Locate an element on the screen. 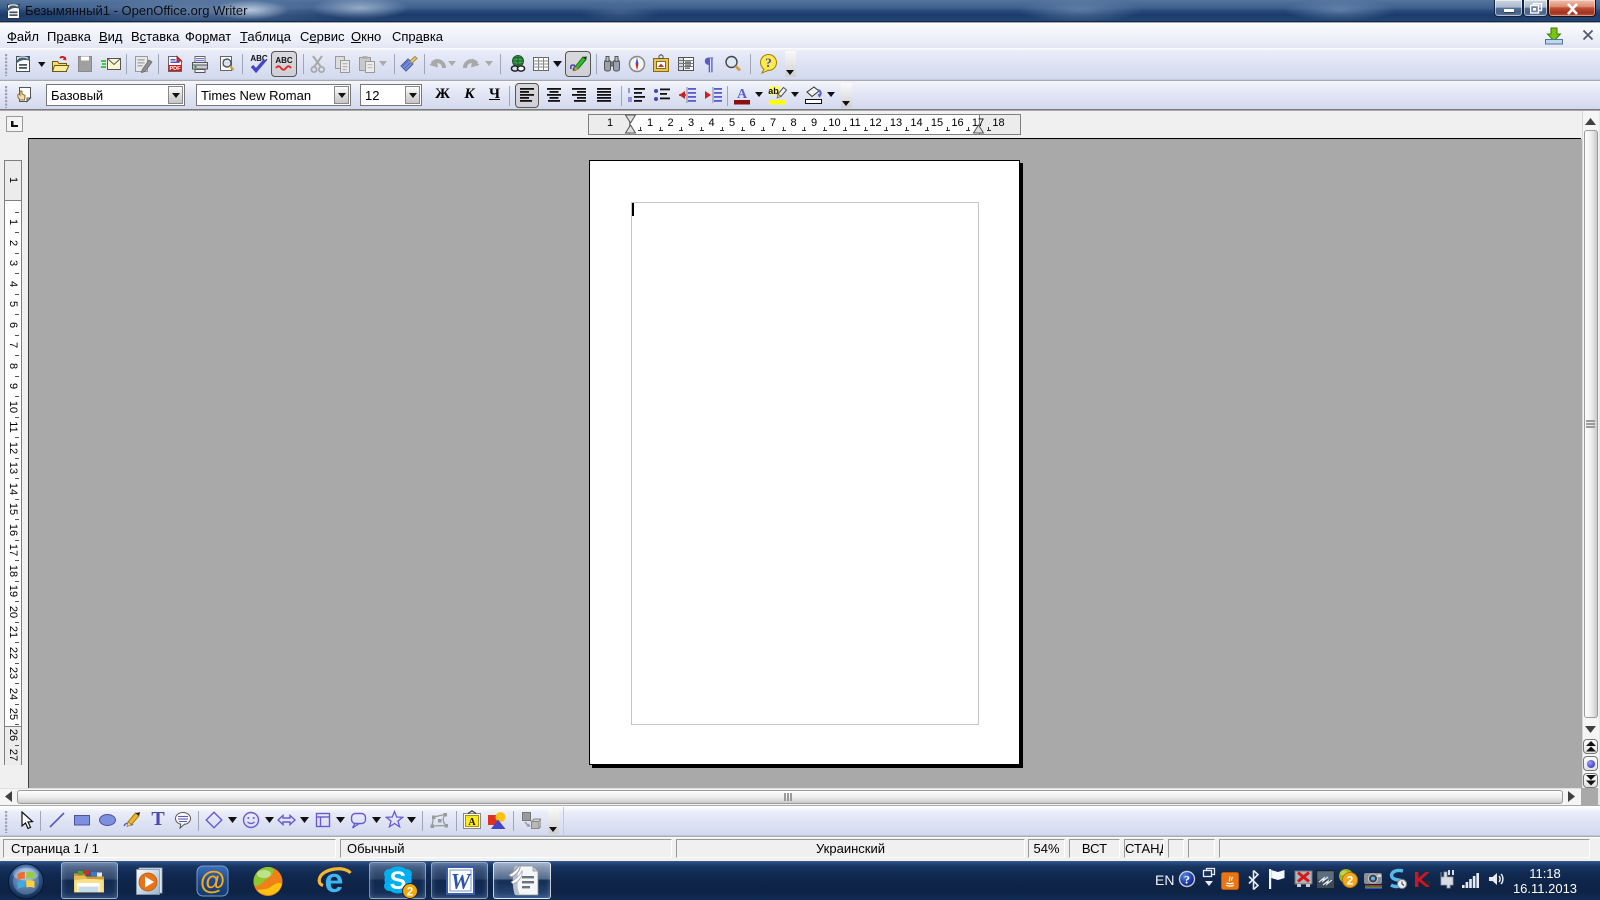 Image resolution: width=1600 pixels, height=900 pixels. svg-text: PDF is located at coordinates (176, 69).